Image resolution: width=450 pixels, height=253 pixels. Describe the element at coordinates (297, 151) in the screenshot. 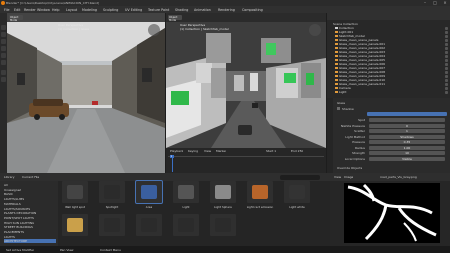

I see `timeline-end-field: End 250` at that location.